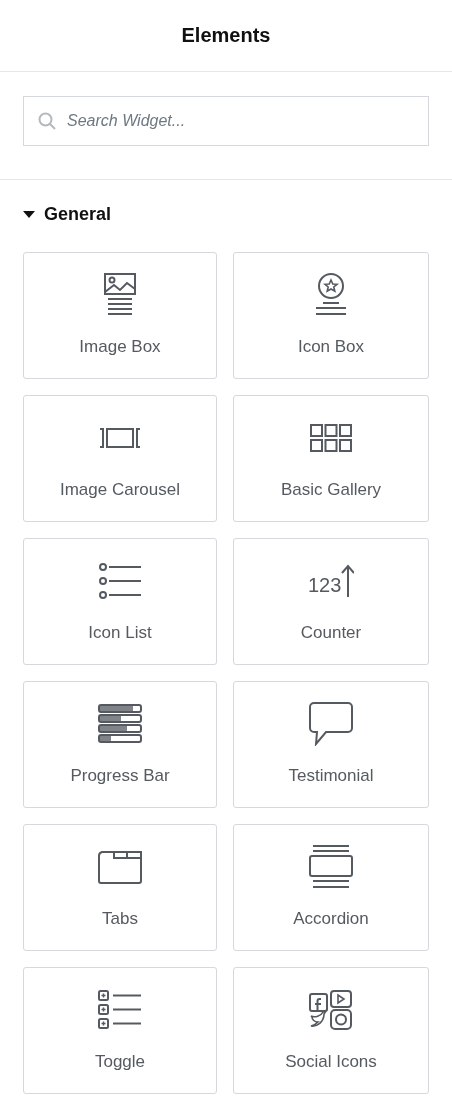 This screenshot has height=1120, width=452. What do you see at coordinates (120, 438) in the screenshot?
I see `carousel-icon` at bounding box center [120, 438].